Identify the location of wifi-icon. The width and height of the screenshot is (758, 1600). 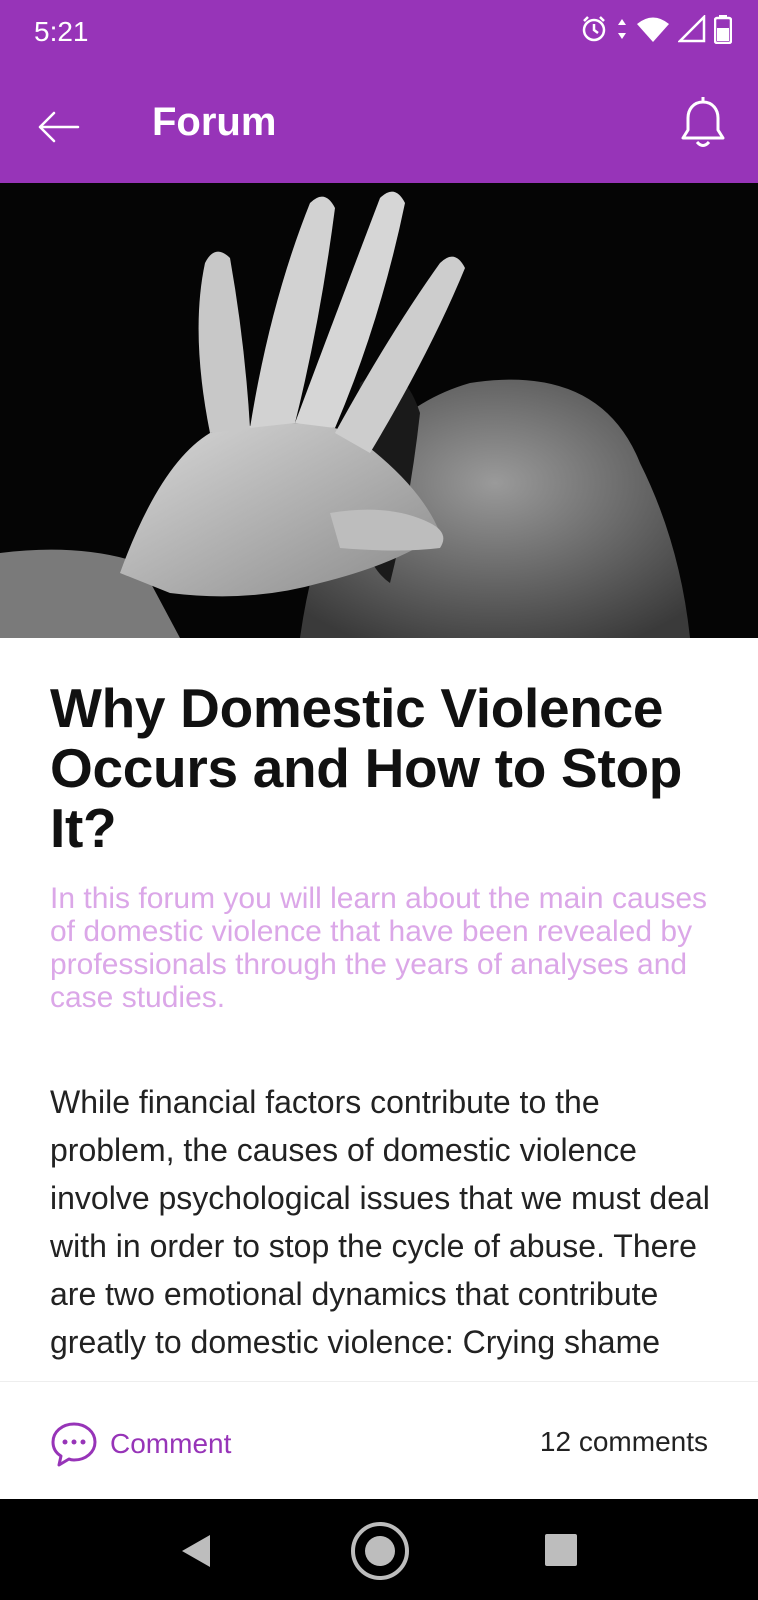
(653, 29).